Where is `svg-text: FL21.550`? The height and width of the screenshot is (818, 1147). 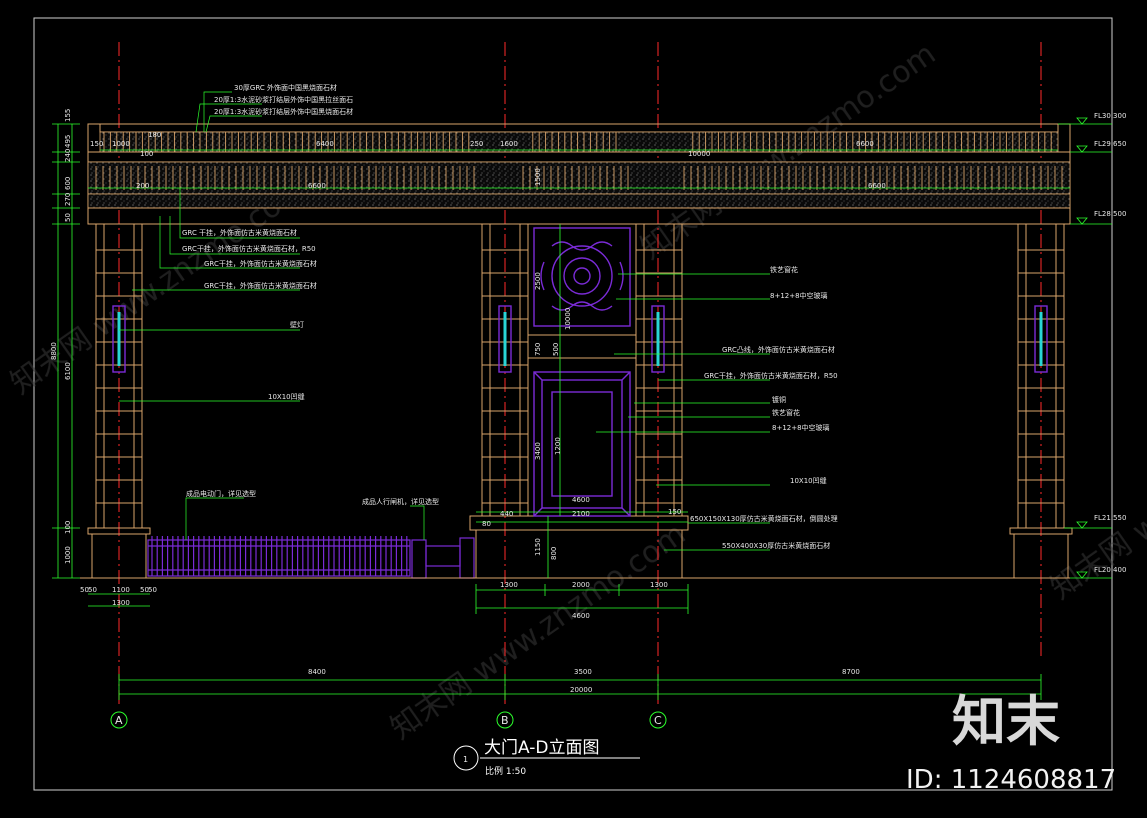
svg-text: FL21.550 is located at coordinates (1110, 518).